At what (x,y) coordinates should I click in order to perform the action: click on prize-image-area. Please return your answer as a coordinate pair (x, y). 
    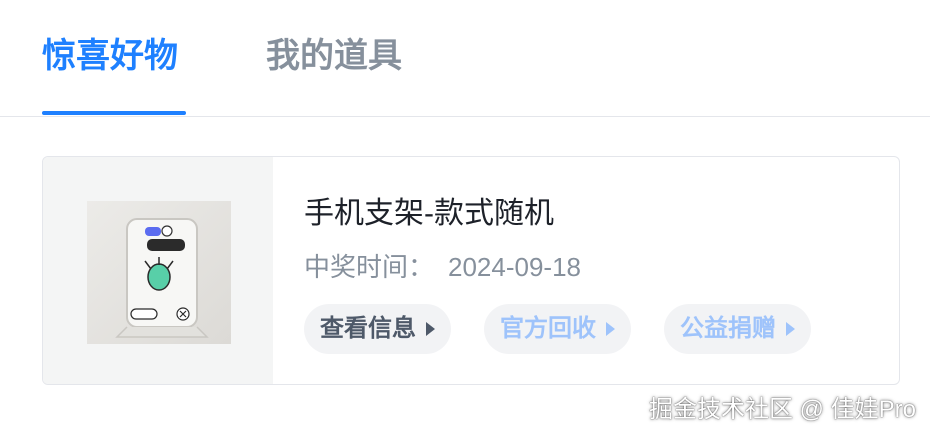
    Looking at the image, I should click on (158, 270).